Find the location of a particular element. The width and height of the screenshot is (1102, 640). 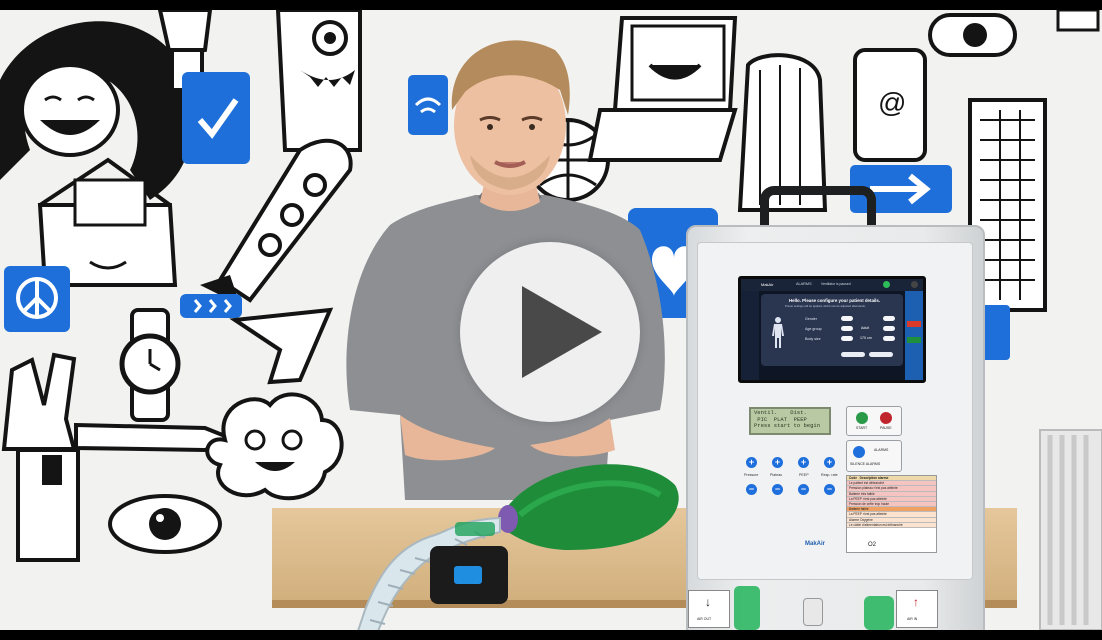

silence-alarm-button is located at coordinates (859, 452).